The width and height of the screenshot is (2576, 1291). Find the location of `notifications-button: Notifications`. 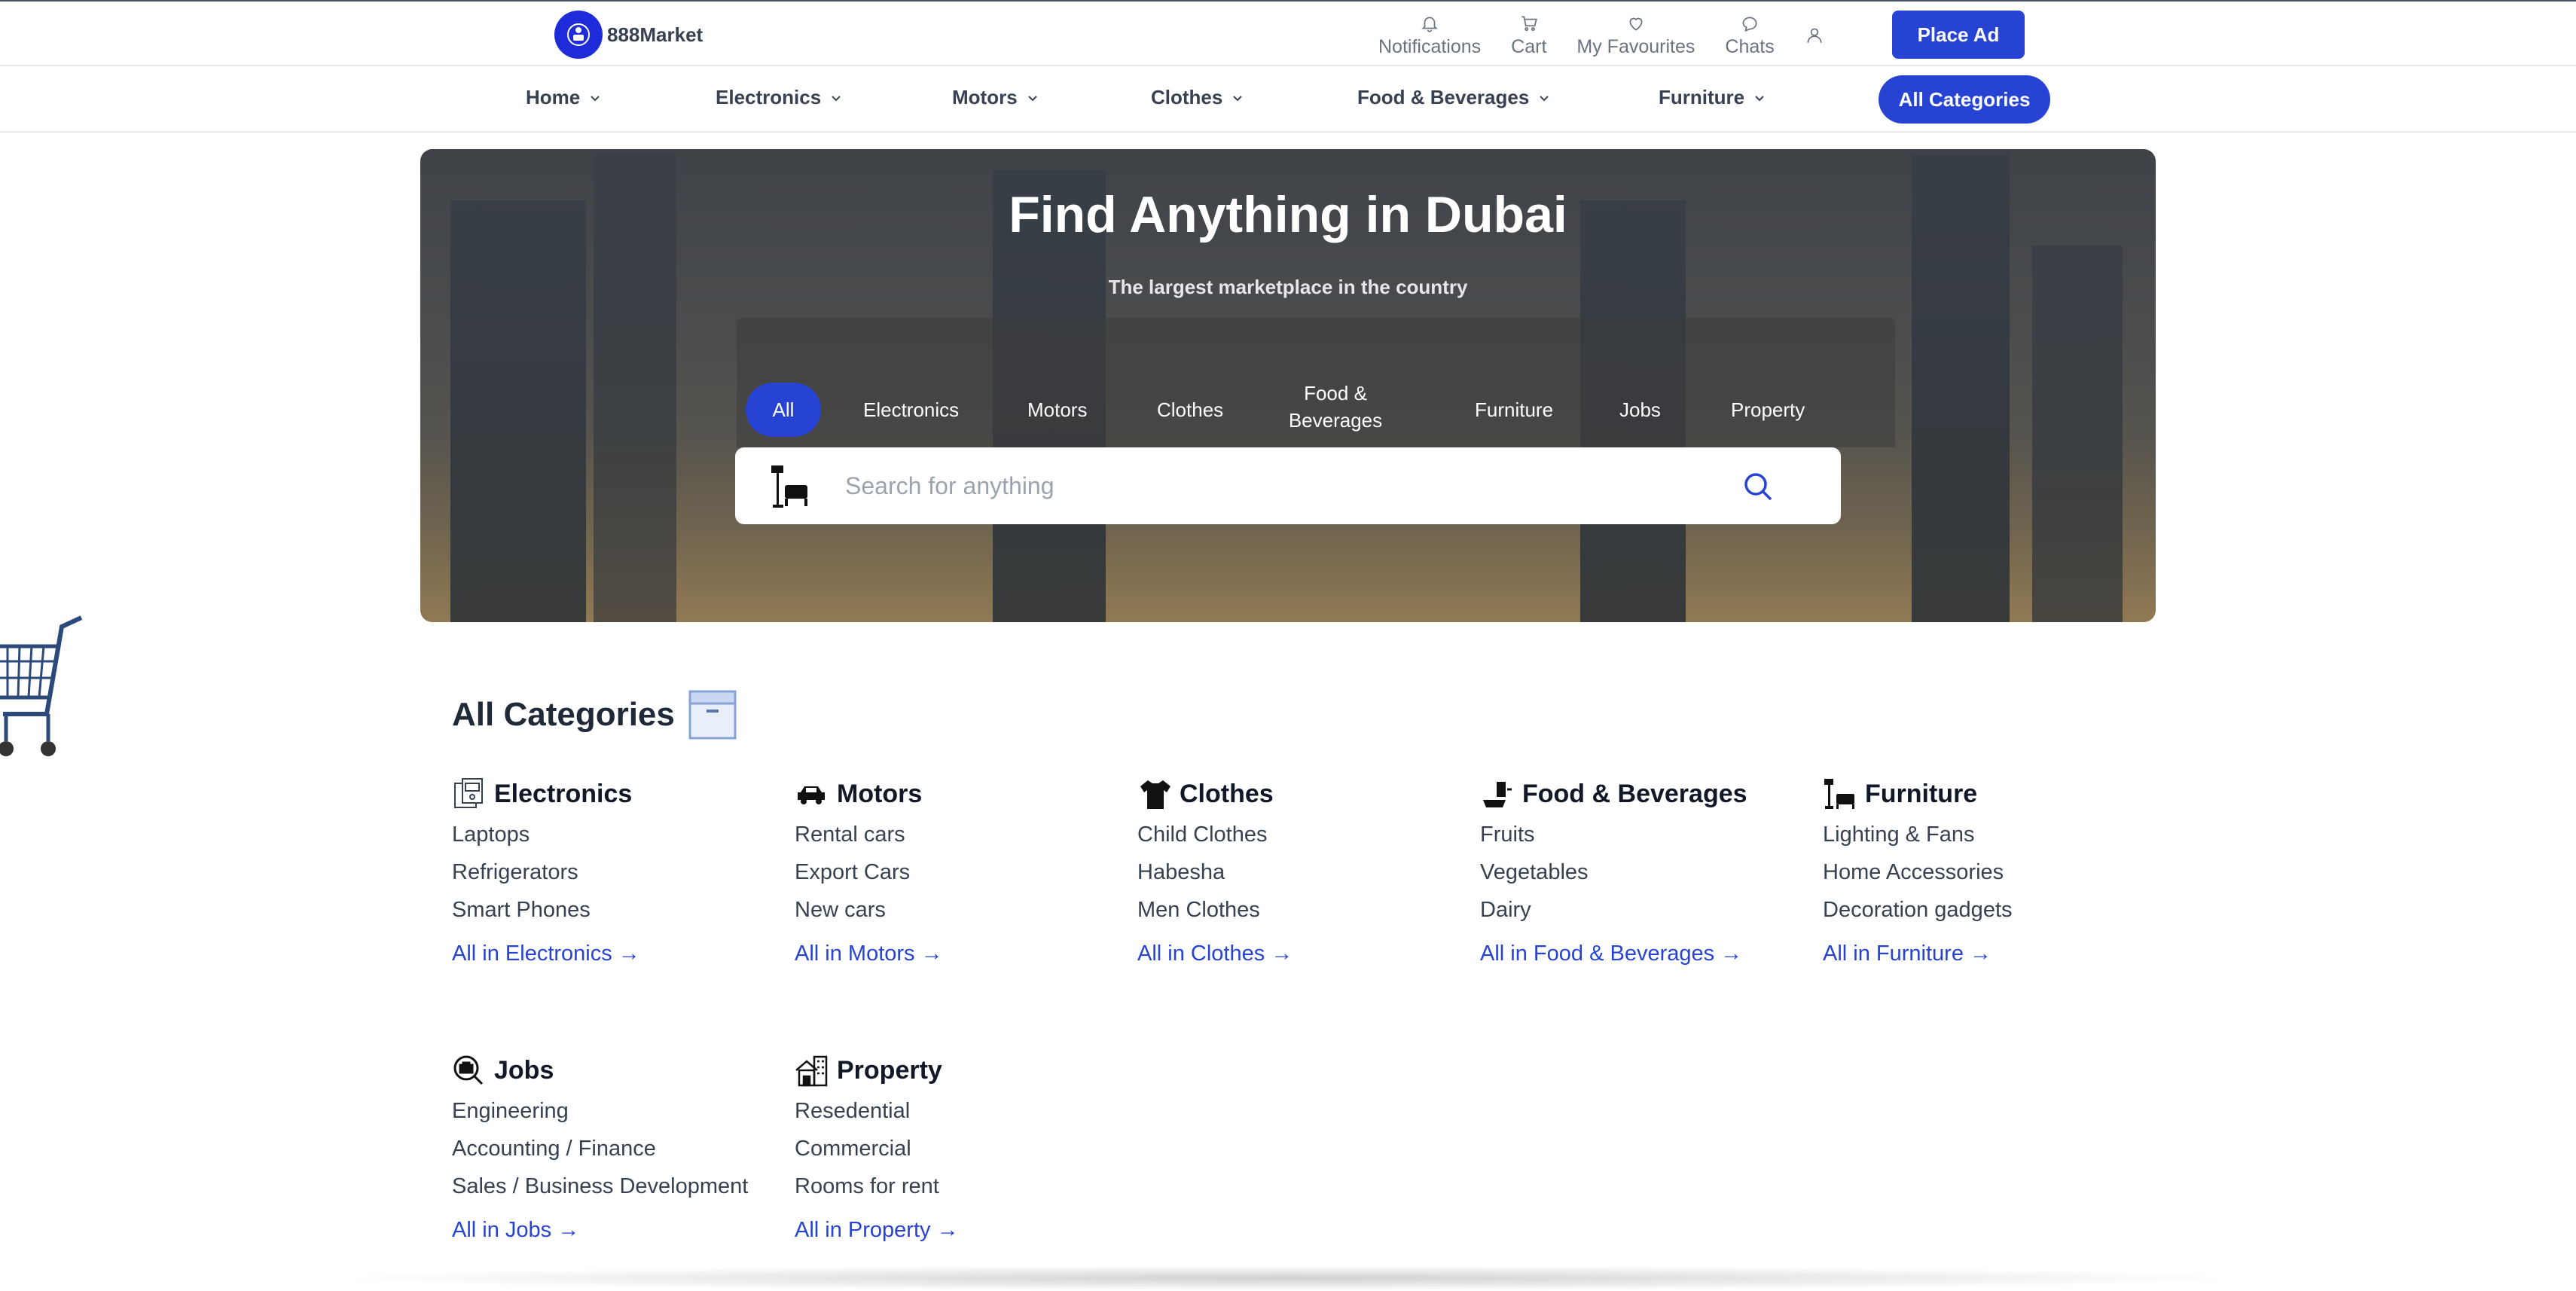

notifications-button: Notifications is located at coordinates (1430, 36).